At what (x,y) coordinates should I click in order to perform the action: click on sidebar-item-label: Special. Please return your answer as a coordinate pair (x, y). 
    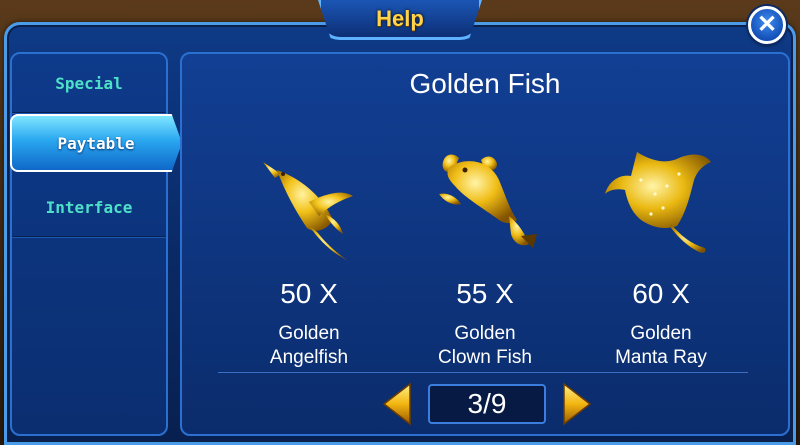
    Looking at the image, I should click on (89, 83).